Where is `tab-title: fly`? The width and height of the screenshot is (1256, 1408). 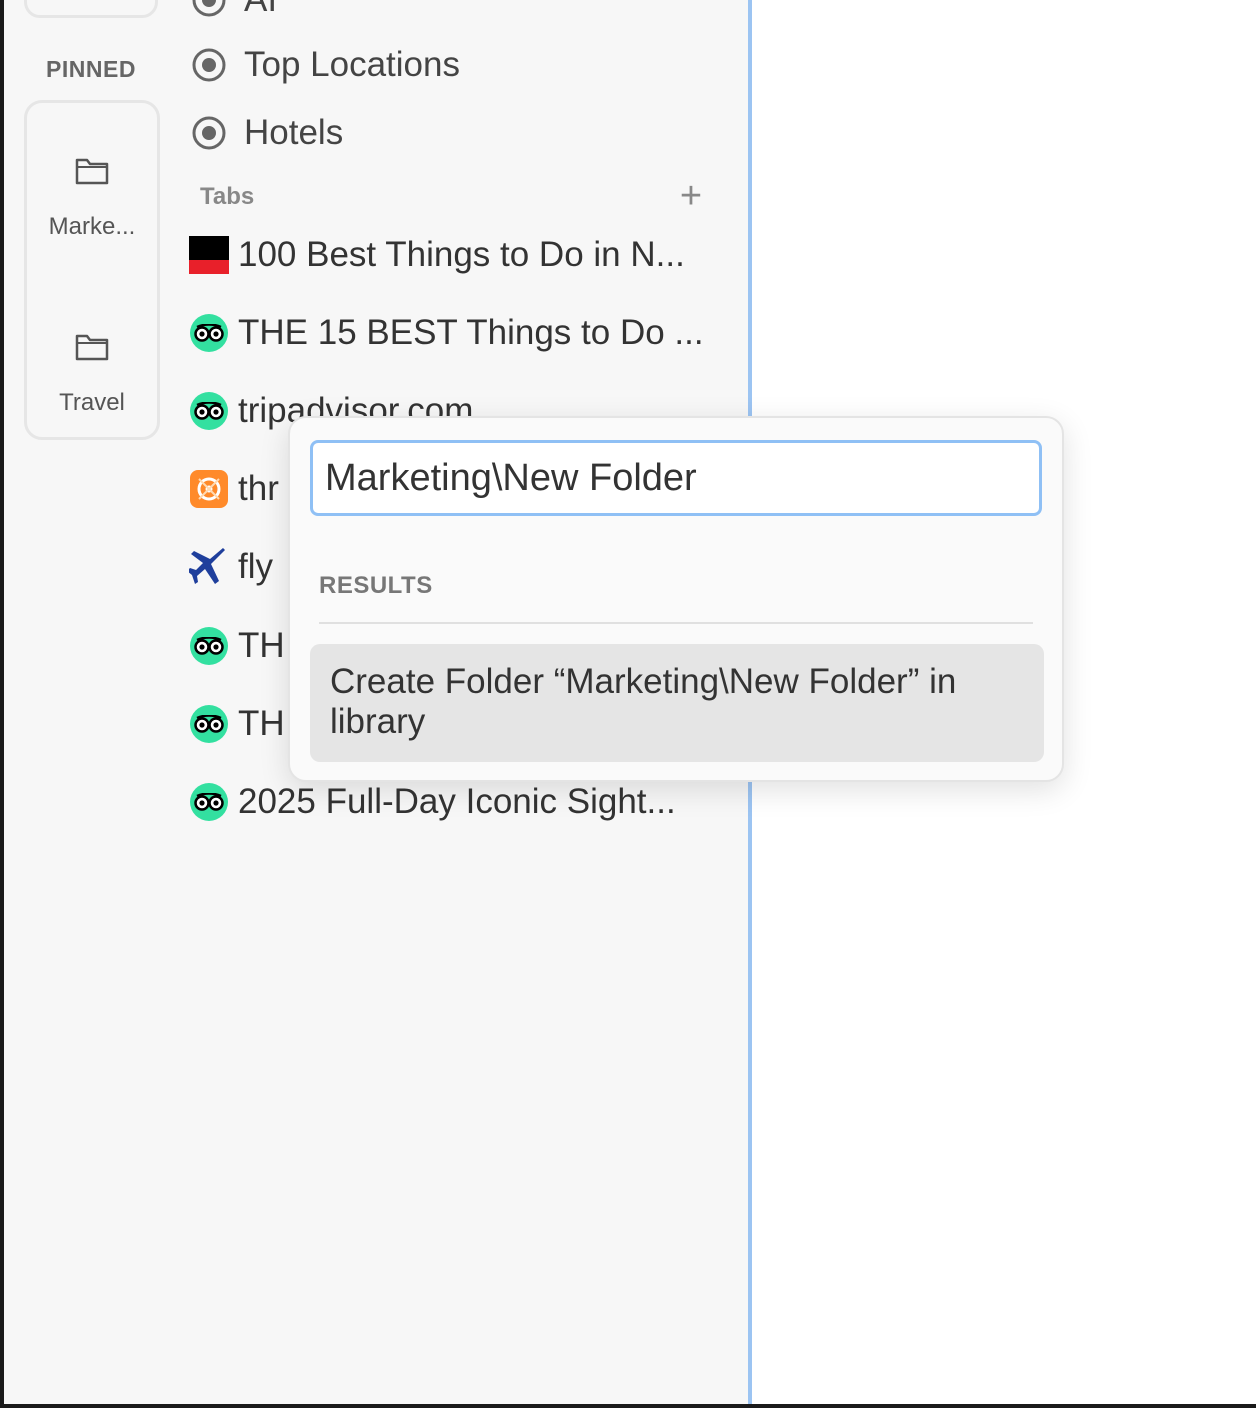
tab-title: fly is located at coordinates (255, 566).